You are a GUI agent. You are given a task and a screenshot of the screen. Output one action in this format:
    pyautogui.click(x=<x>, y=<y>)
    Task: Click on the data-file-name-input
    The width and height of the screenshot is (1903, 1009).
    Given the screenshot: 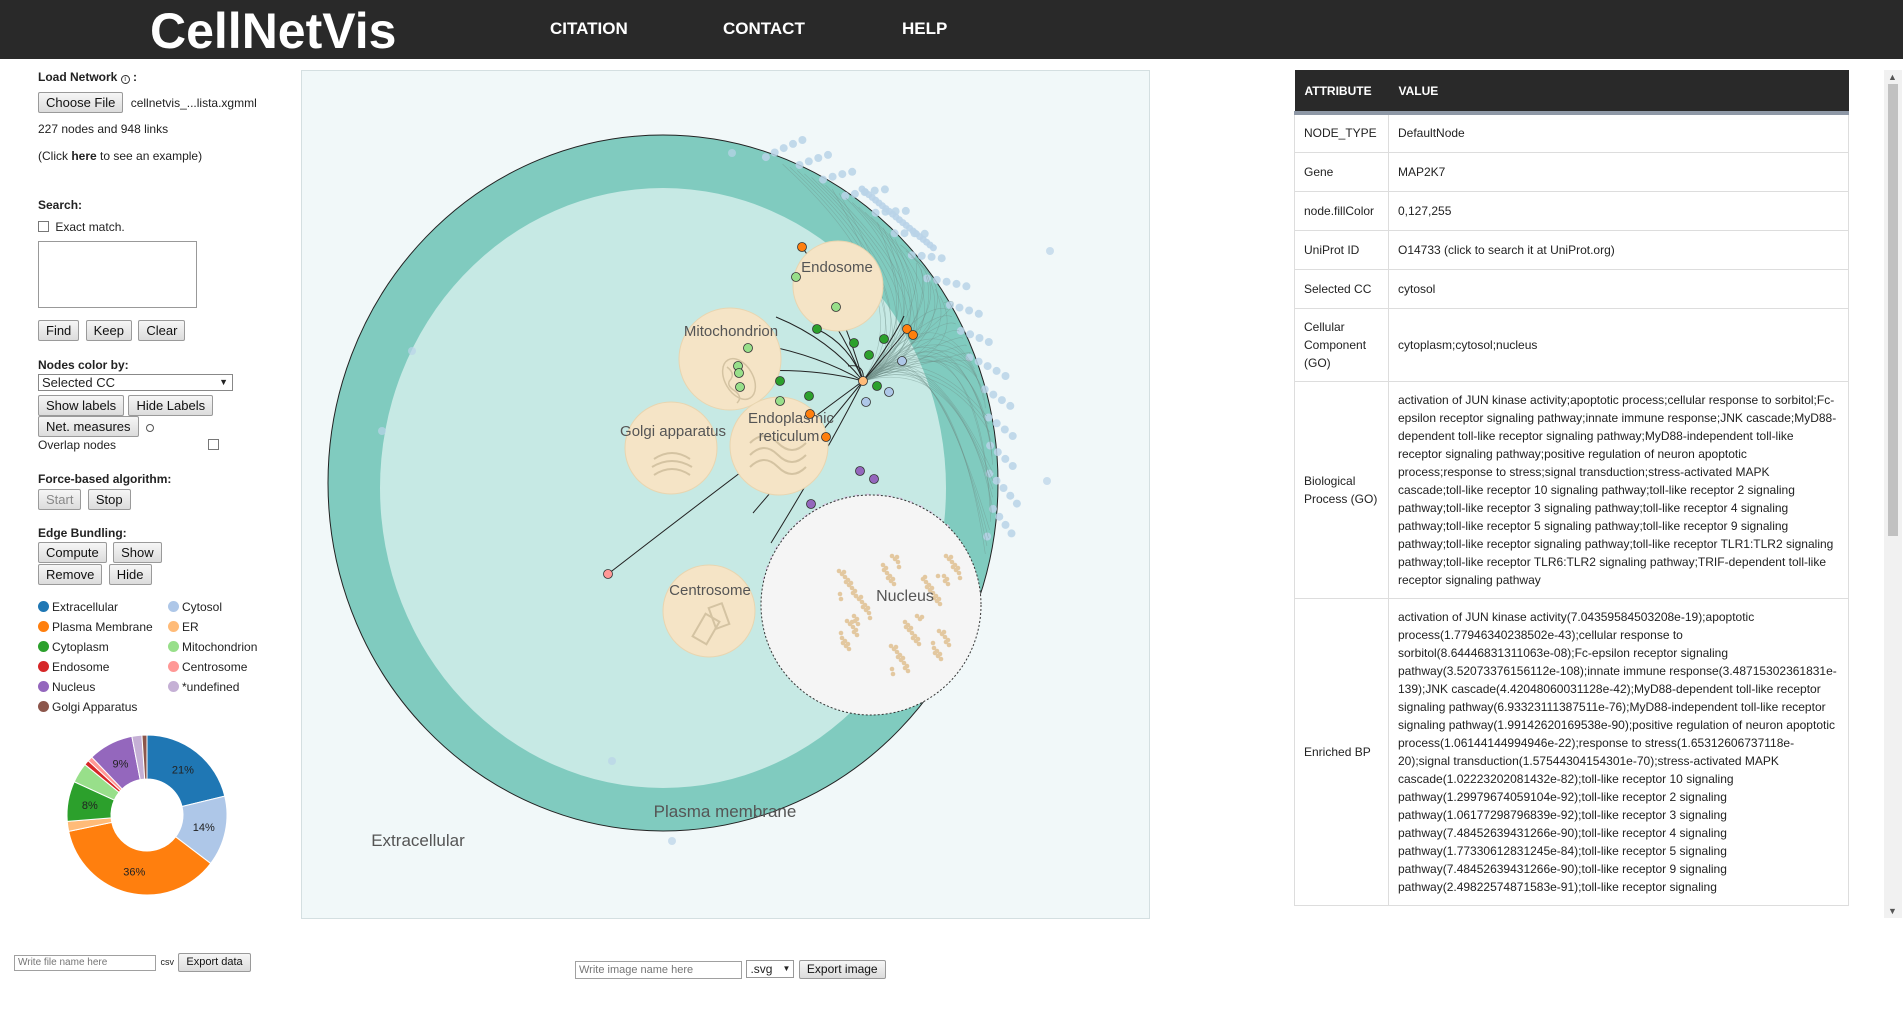 What is the action you would take?
    pyautogui.click(x=85, y=962)
    